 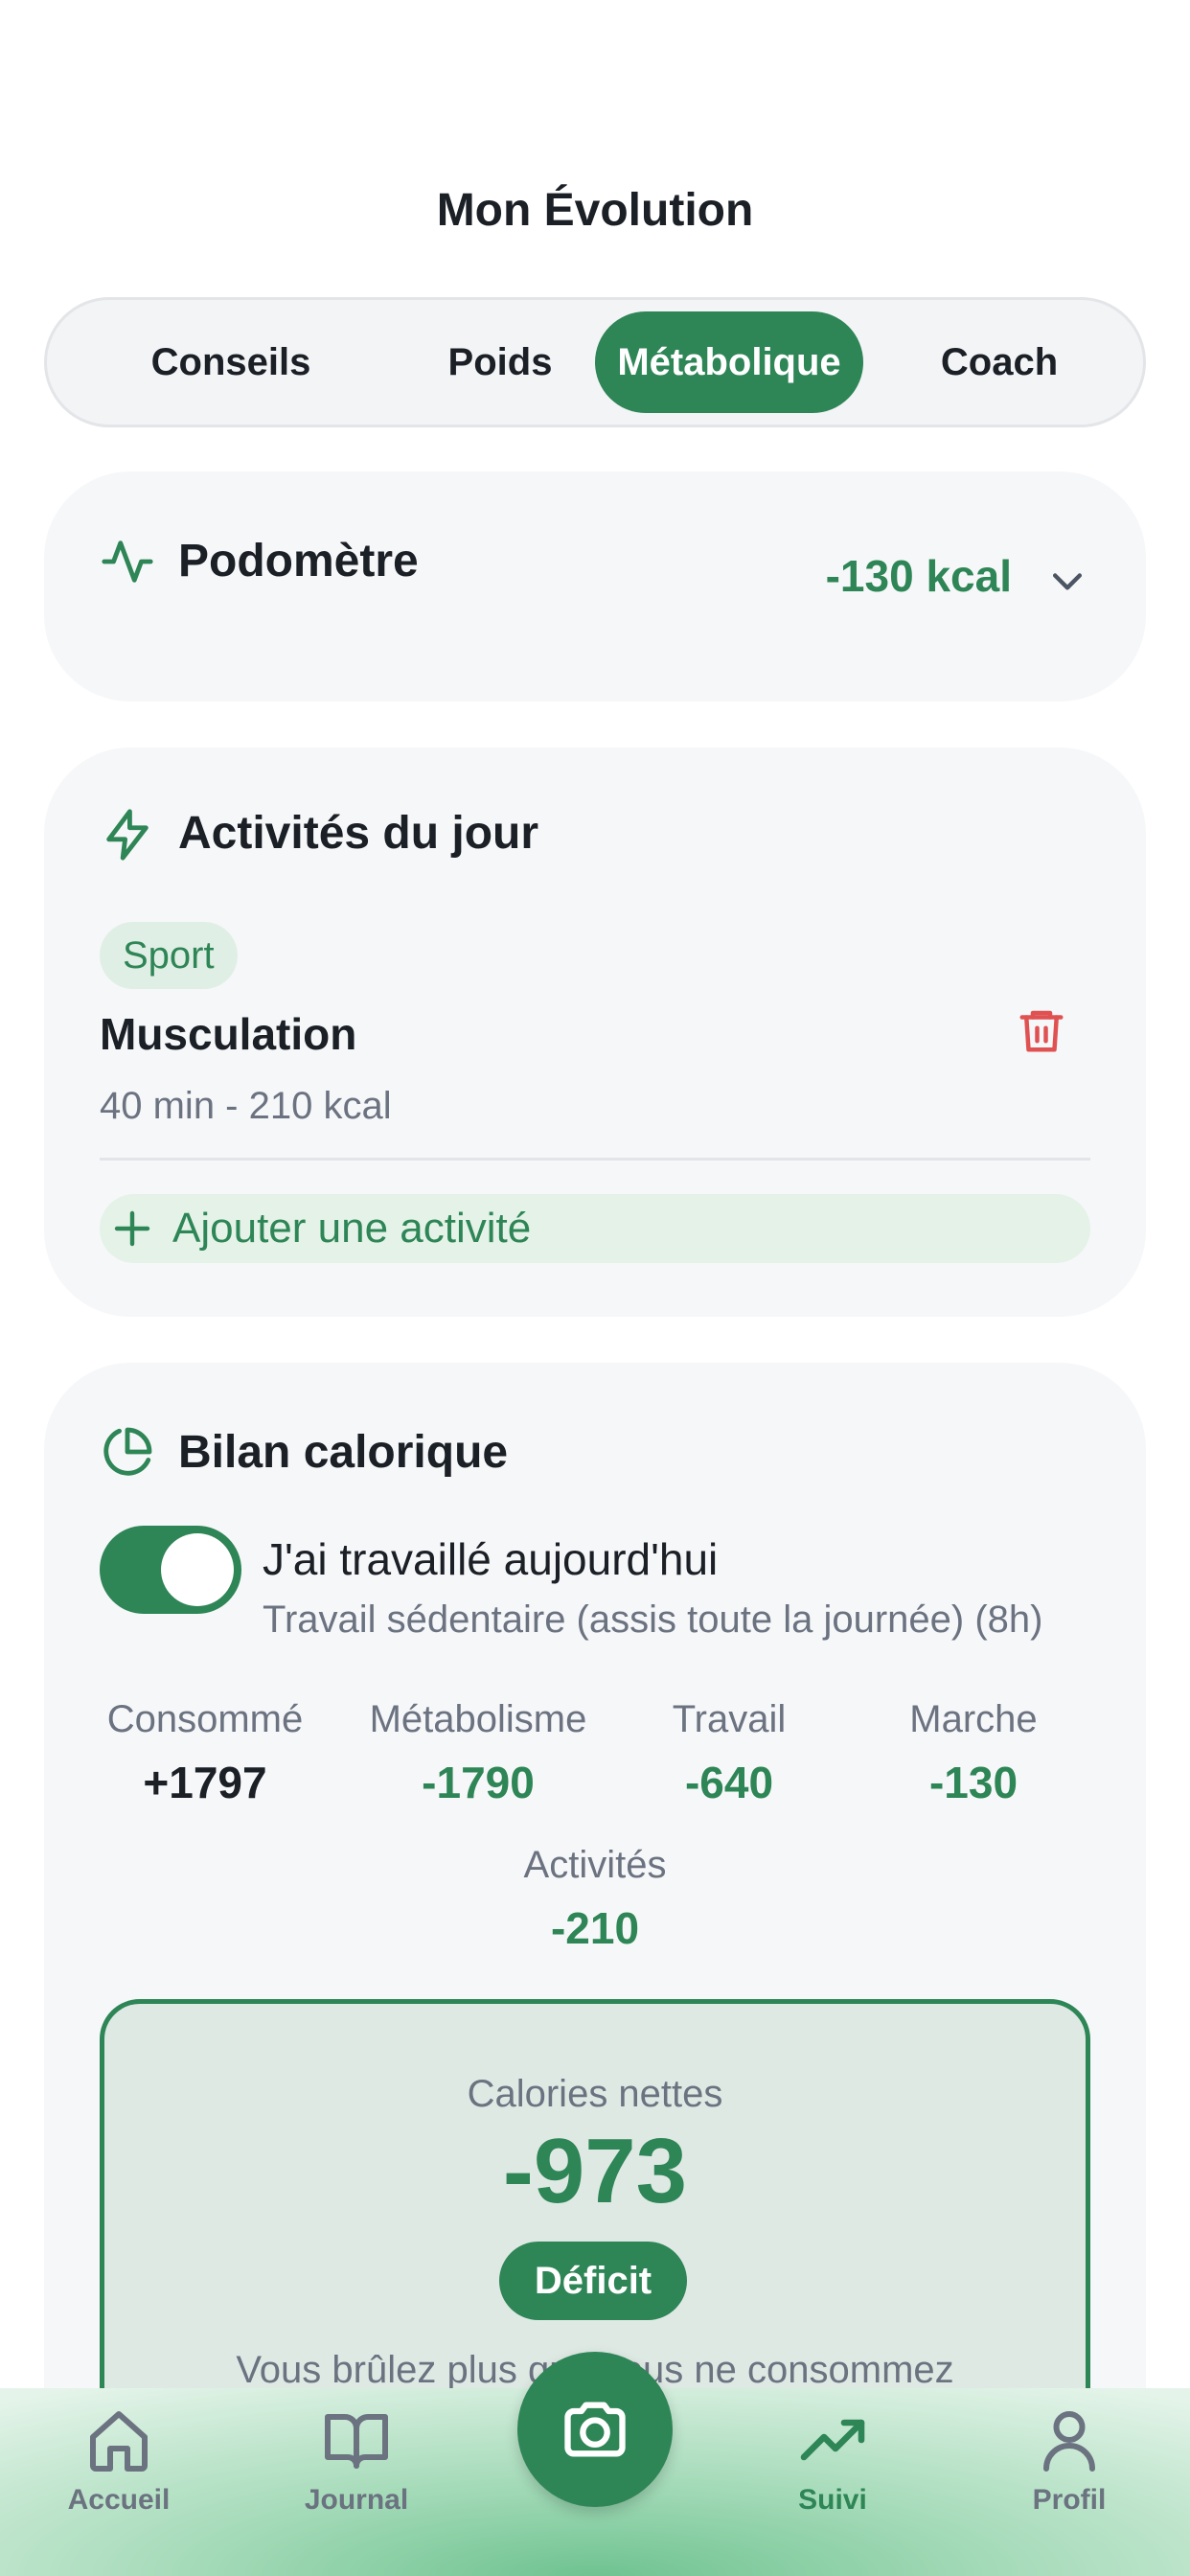 What do you see at coordinates (358, 833) in the screenshot?
I see `activities-title: Activités du jour` at bounding box center [358, 833].